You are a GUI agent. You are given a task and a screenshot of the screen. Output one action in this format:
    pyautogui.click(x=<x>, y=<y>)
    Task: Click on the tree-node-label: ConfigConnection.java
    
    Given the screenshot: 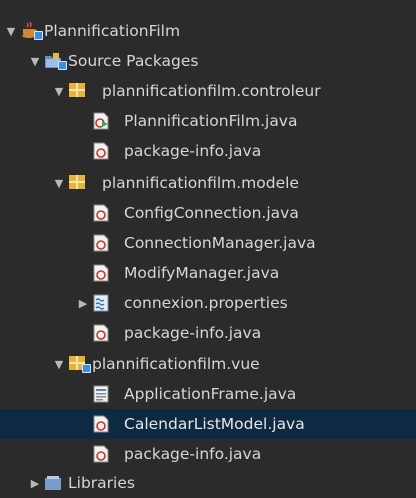 What is the action you would take?
    pyautogui.click(x=211, y=213)
    